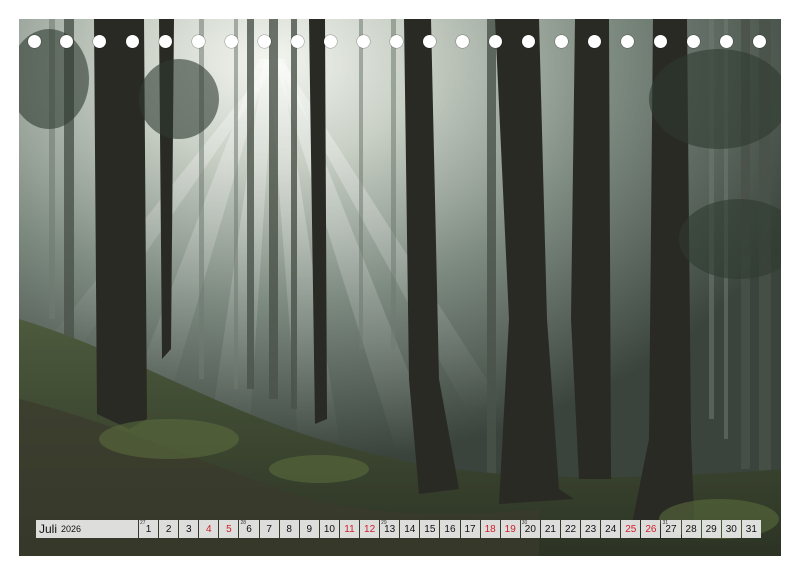  I want to click on day-number: 8, so click(289, 529).